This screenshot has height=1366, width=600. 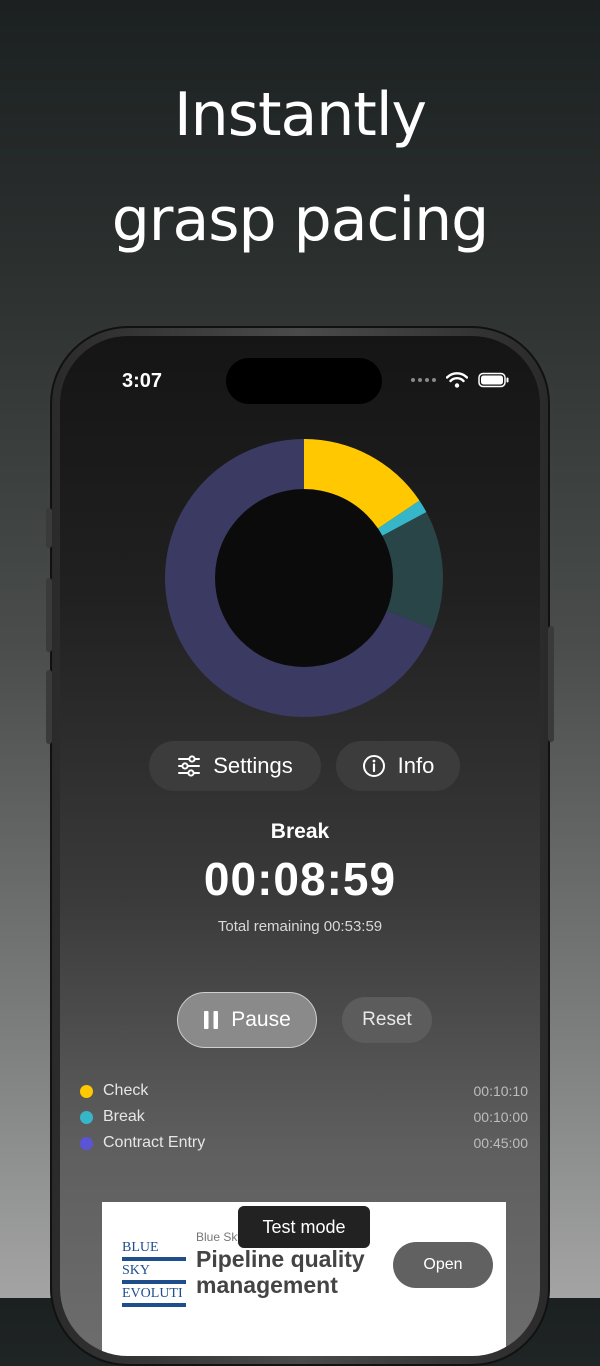 What do you see at coordinates (387, 1020) in the screenshot?
I see `reset-button: Reset` at bounding box center [387, 1020].